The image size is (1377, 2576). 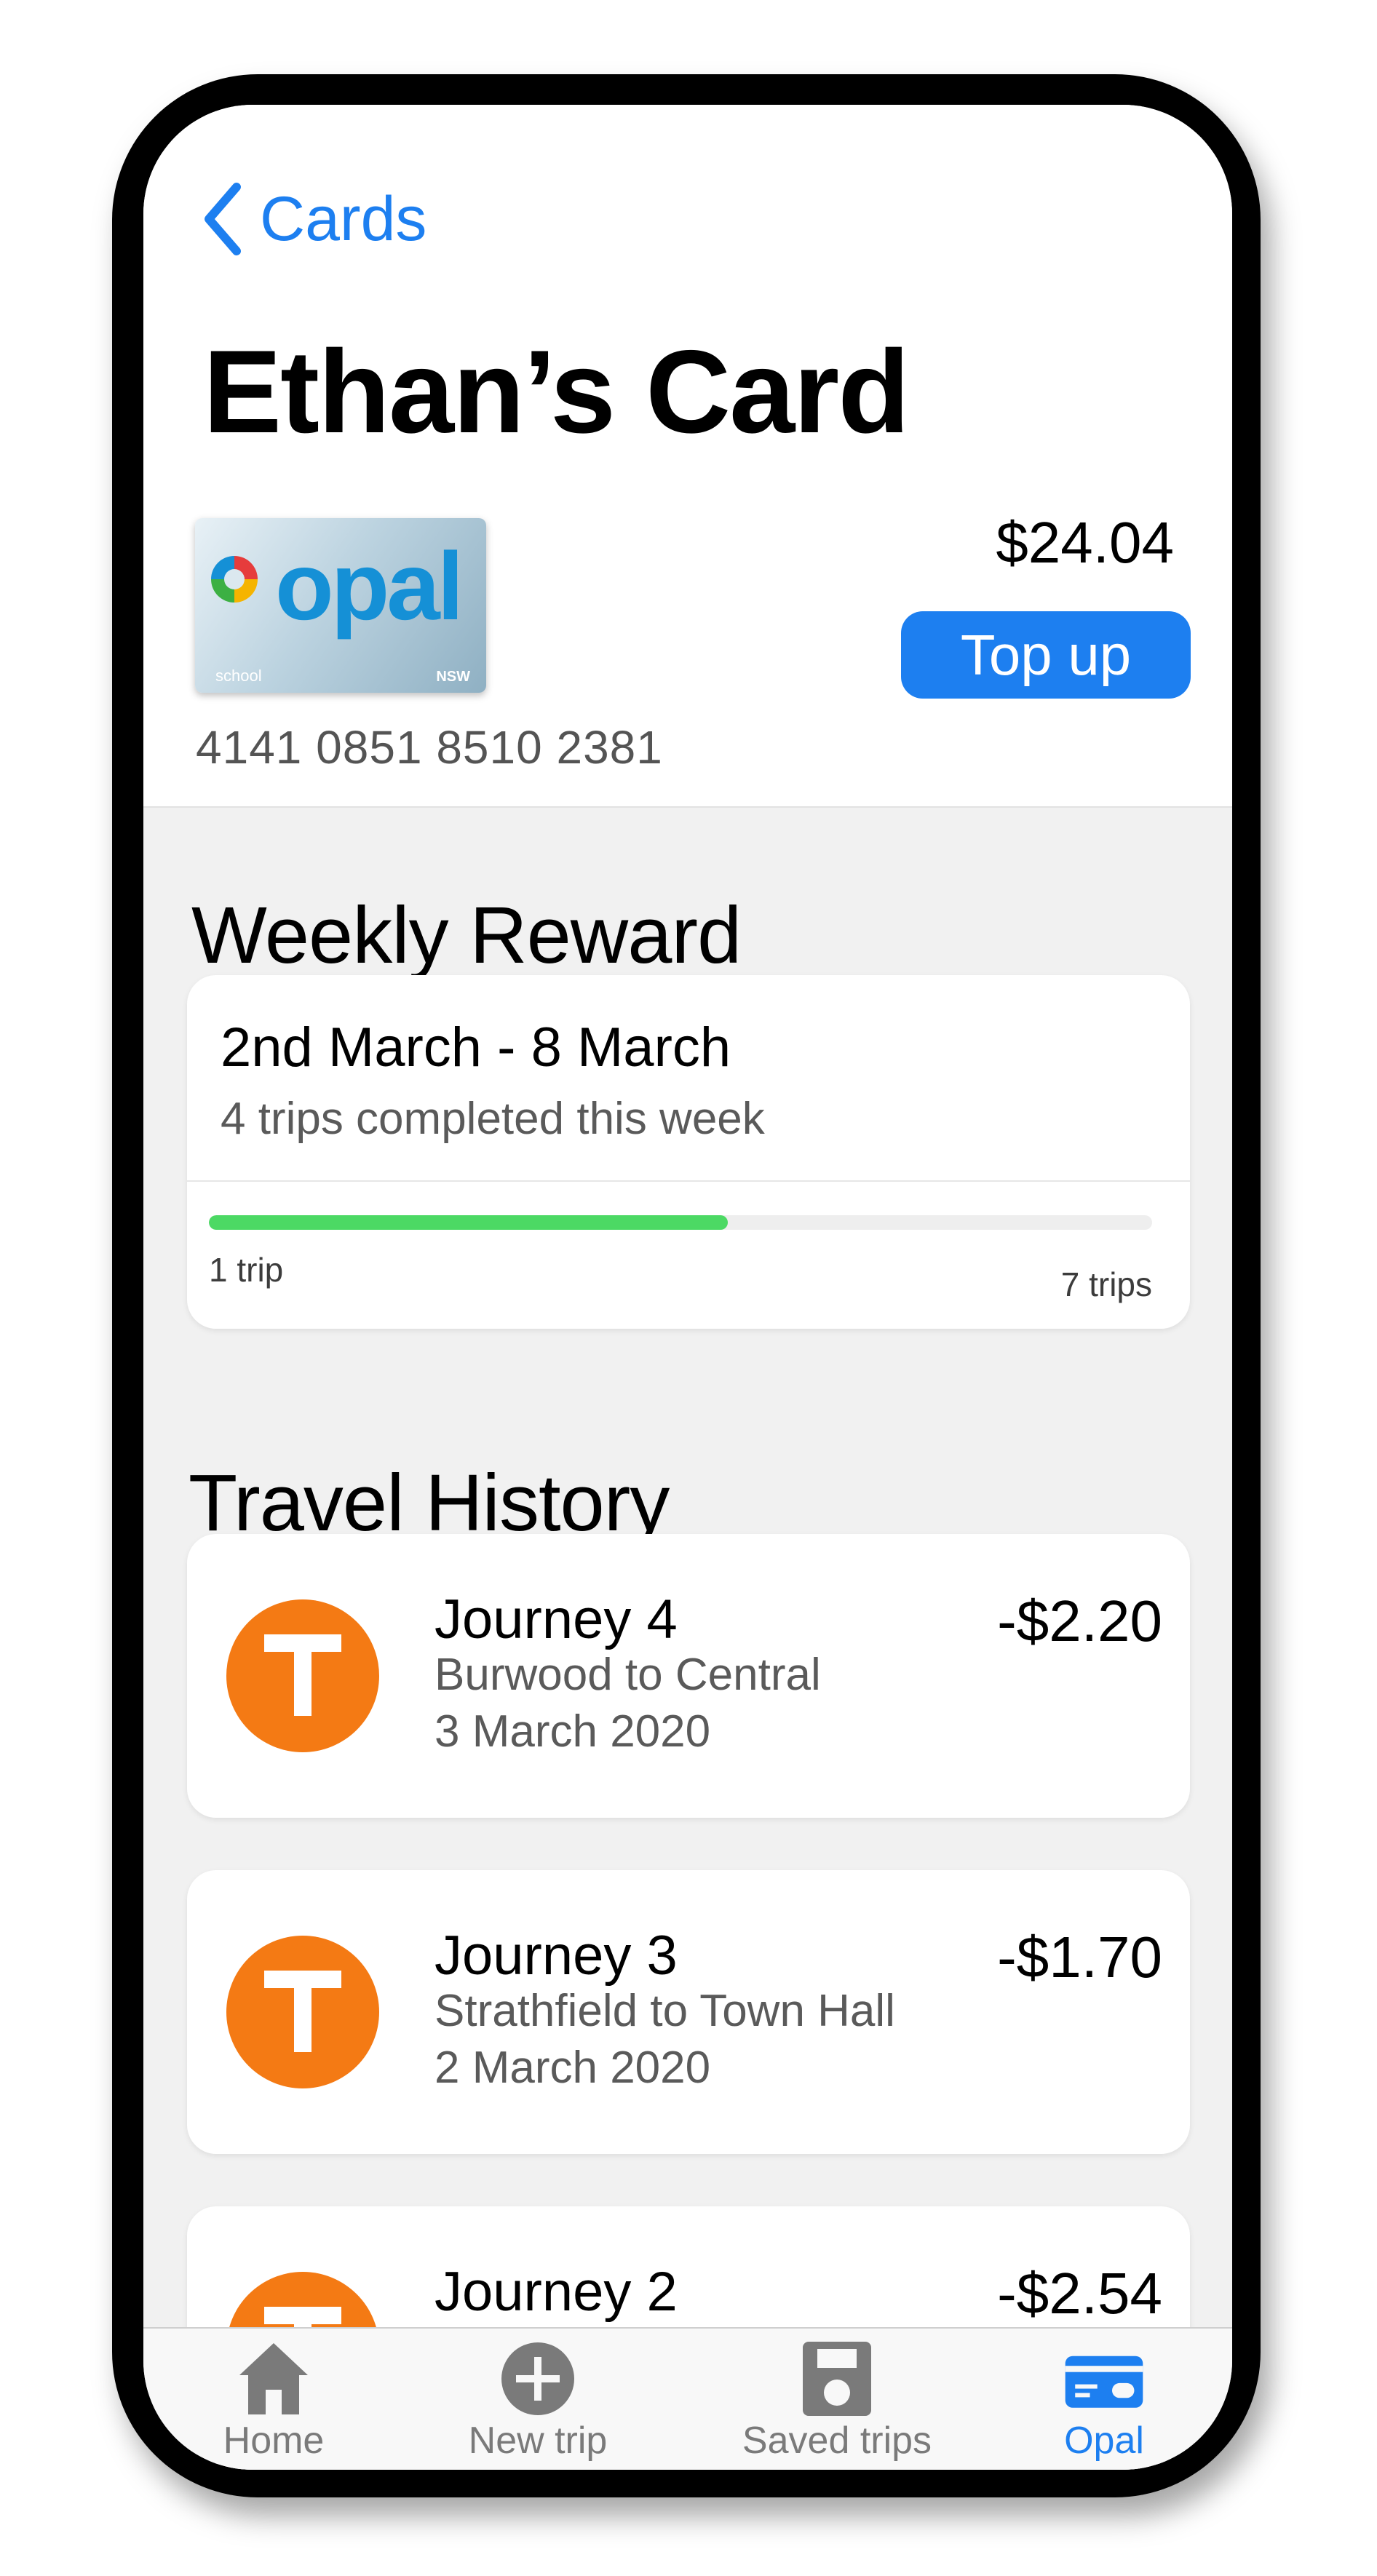 What do you see at coordinates (274, 2441) in the screenshot?
I see `tab-label: Home` at bounding box center [274, 2441].